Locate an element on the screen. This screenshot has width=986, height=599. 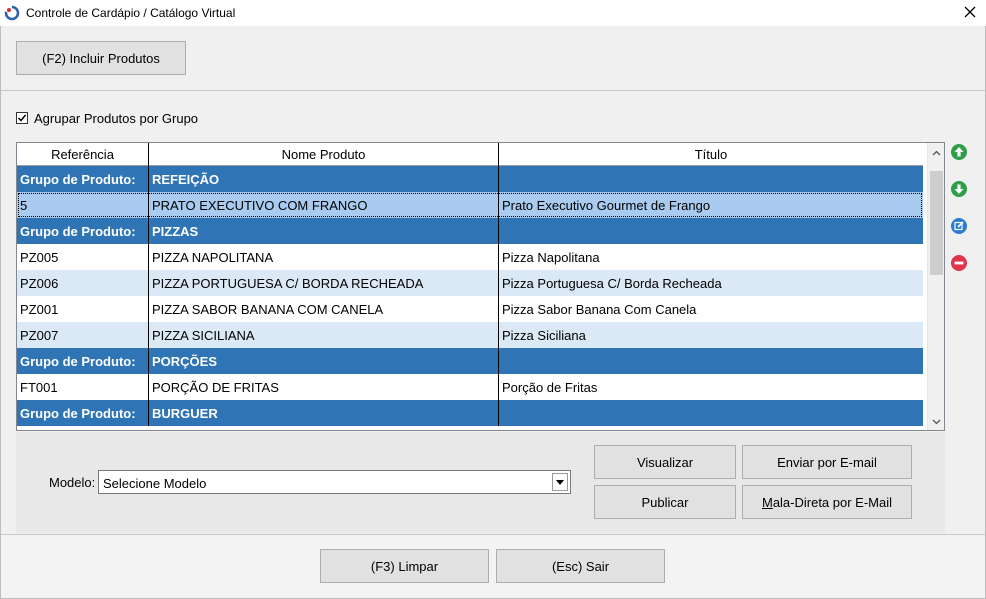
grid-header: Referência Nome Produto Título is located at coordinates (470, 154).